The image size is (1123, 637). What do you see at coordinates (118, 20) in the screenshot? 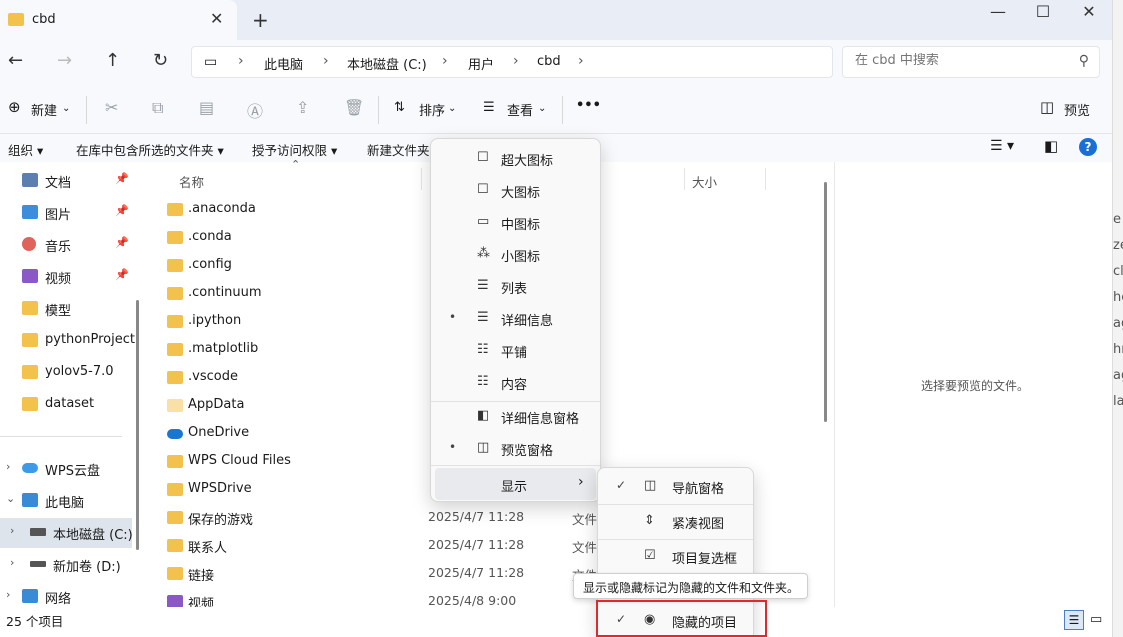
I see `tab-cbd: cbd ✕` at bounding box center [118, 20].